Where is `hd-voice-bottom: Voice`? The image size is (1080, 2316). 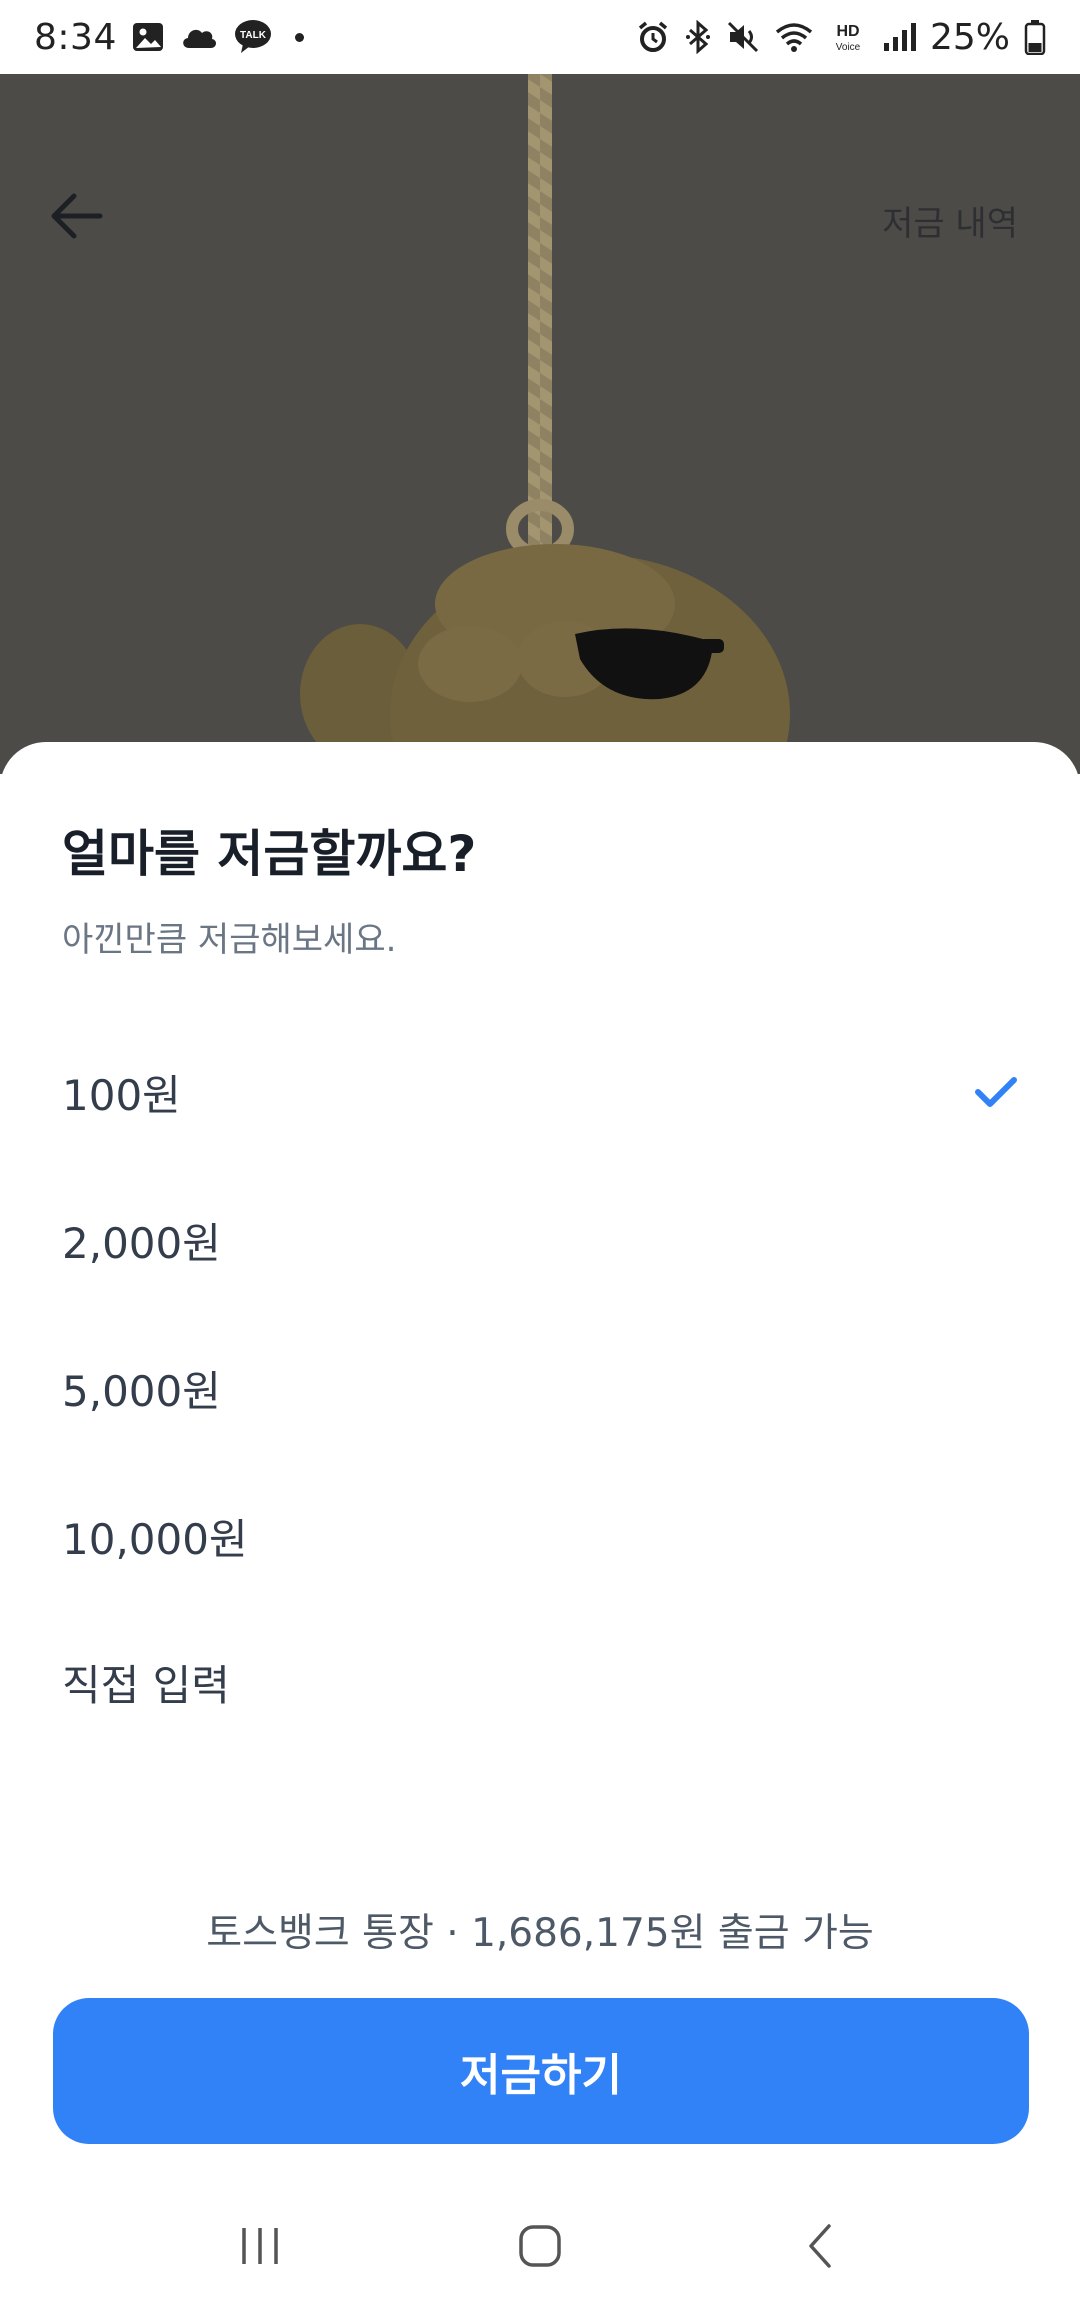
hd-voice-bottom: Voice is located at coordinates (848, 47).